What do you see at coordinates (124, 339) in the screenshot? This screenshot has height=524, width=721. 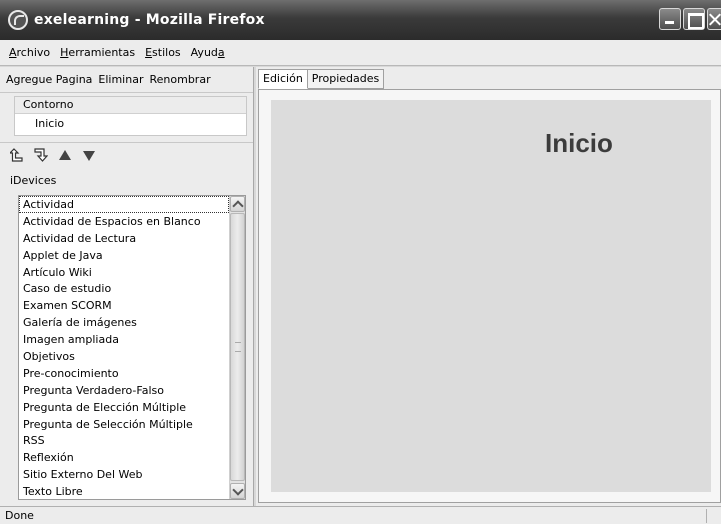 I see `idevice-list-item: Imagen ampliada` at bounding box center [124, 339].